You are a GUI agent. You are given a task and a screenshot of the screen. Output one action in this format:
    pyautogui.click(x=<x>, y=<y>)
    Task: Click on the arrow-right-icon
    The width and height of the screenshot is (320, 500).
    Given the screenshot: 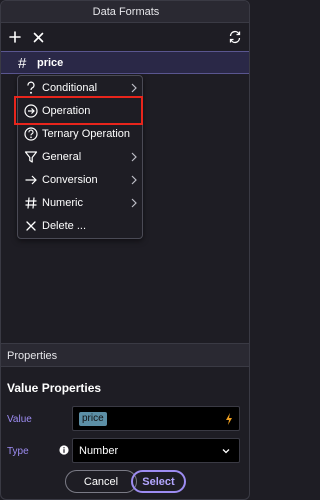 What is the action you would take?
    pyautogui.click(x=31, y=180)
    